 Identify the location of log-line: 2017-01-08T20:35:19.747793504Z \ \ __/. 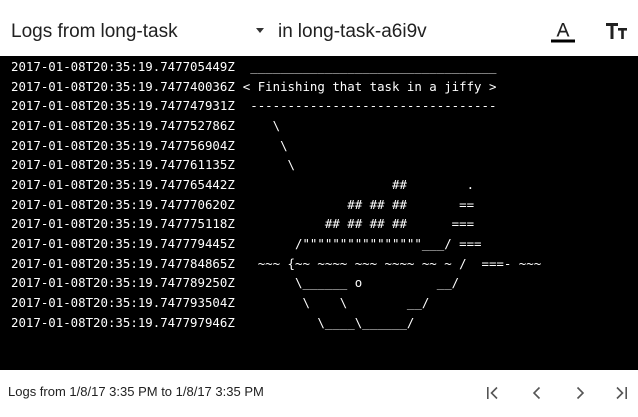
(220, 303).